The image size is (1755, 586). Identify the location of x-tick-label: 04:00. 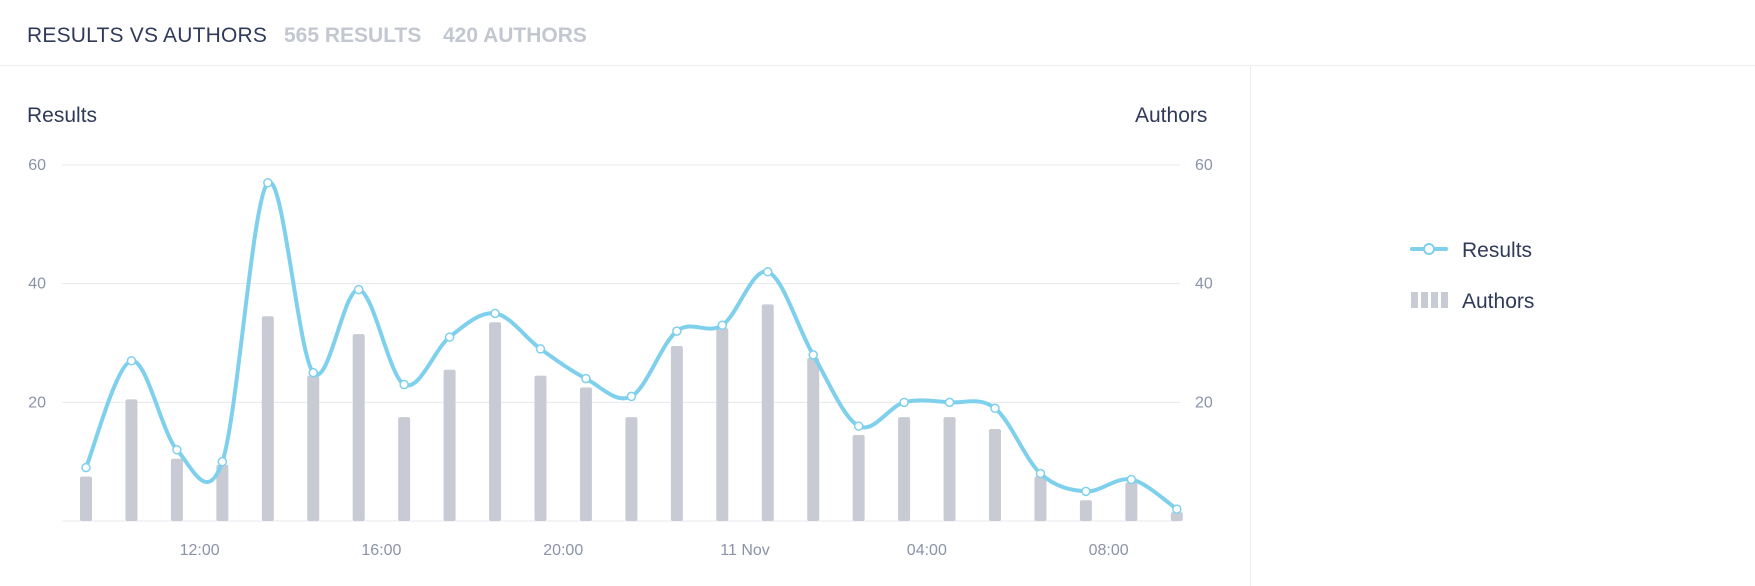
(927, 550).